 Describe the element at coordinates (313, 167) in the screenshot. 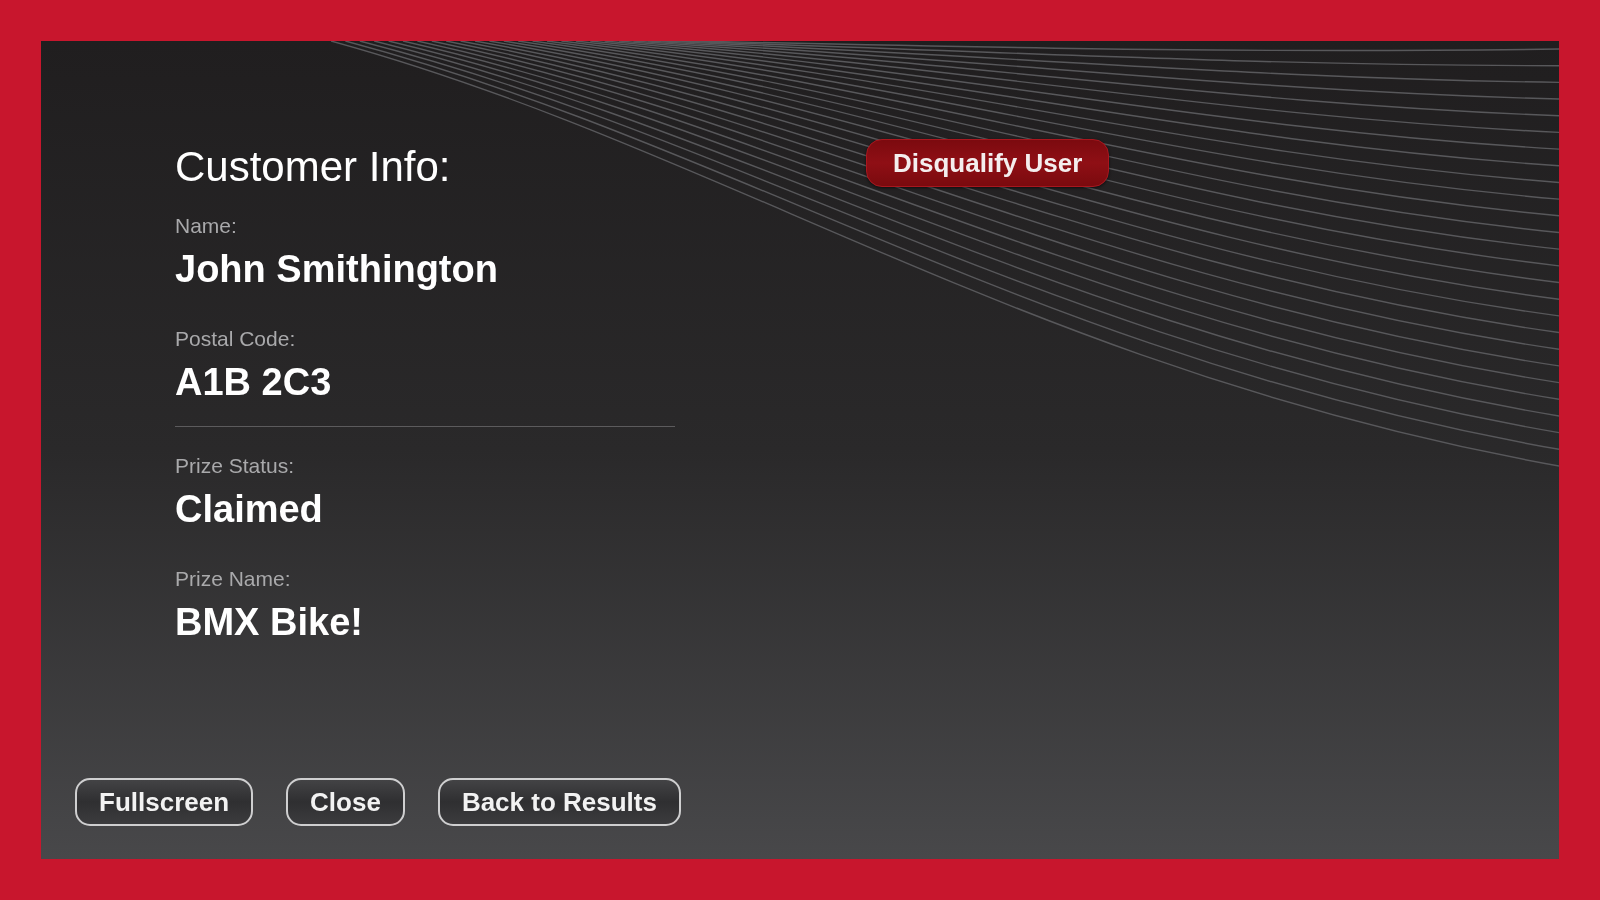

I see `section-heading: Customer Info:` at that location.